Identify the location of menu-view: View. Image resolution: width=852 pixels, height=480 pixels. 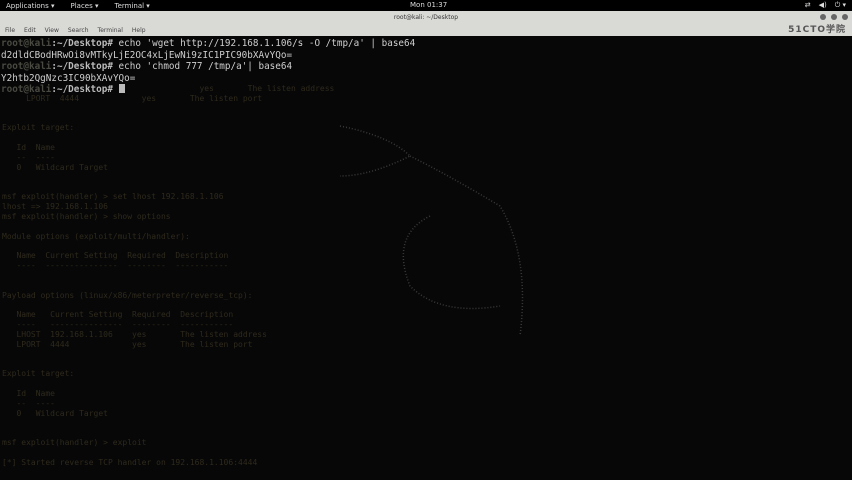
(52, 30).